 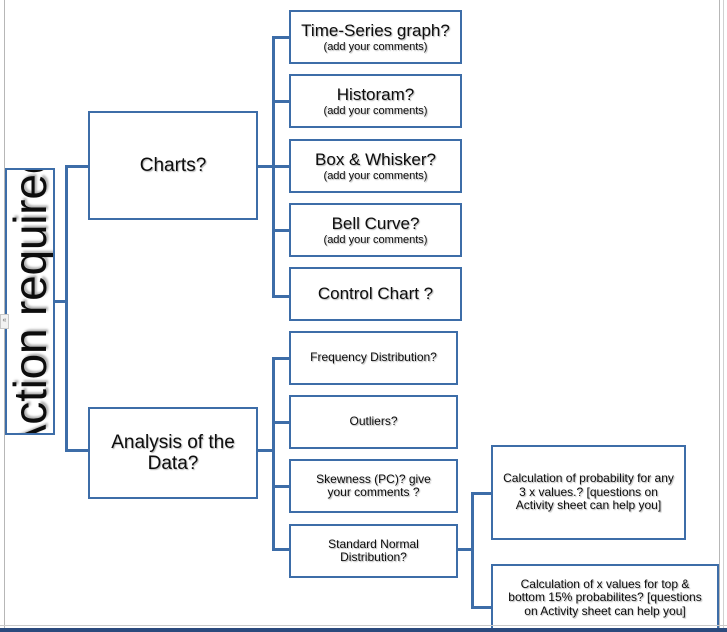 I want to click on node-outliers: Outliers?, so click(x=373, y=422).